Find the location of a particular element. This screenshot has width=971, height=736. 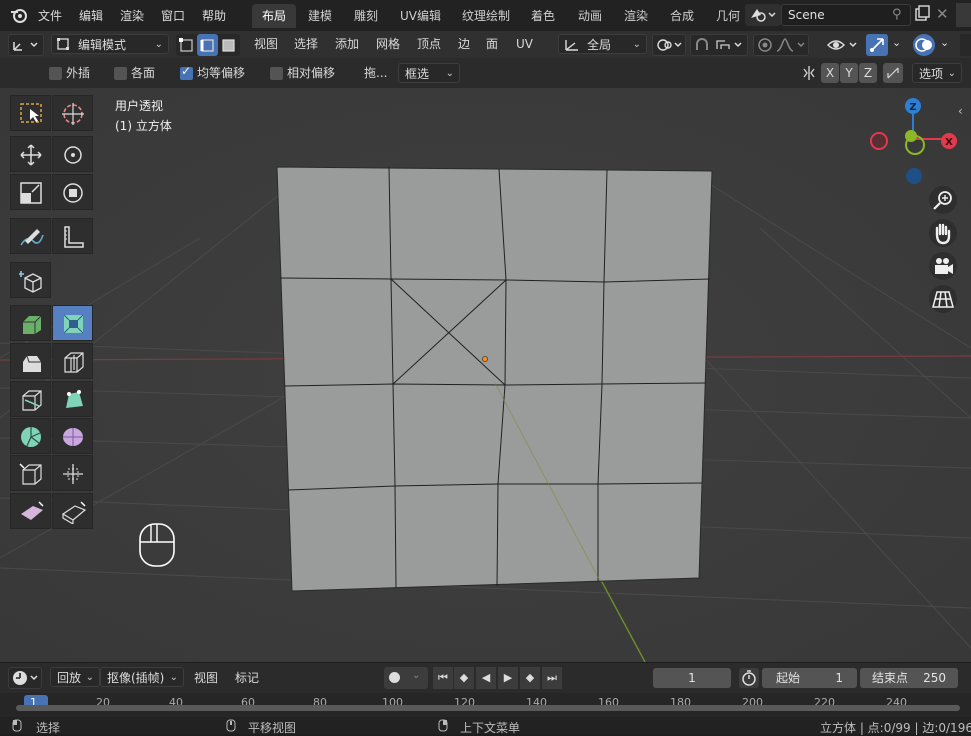

menu-uv: UV is located at coordinates (524, 44).